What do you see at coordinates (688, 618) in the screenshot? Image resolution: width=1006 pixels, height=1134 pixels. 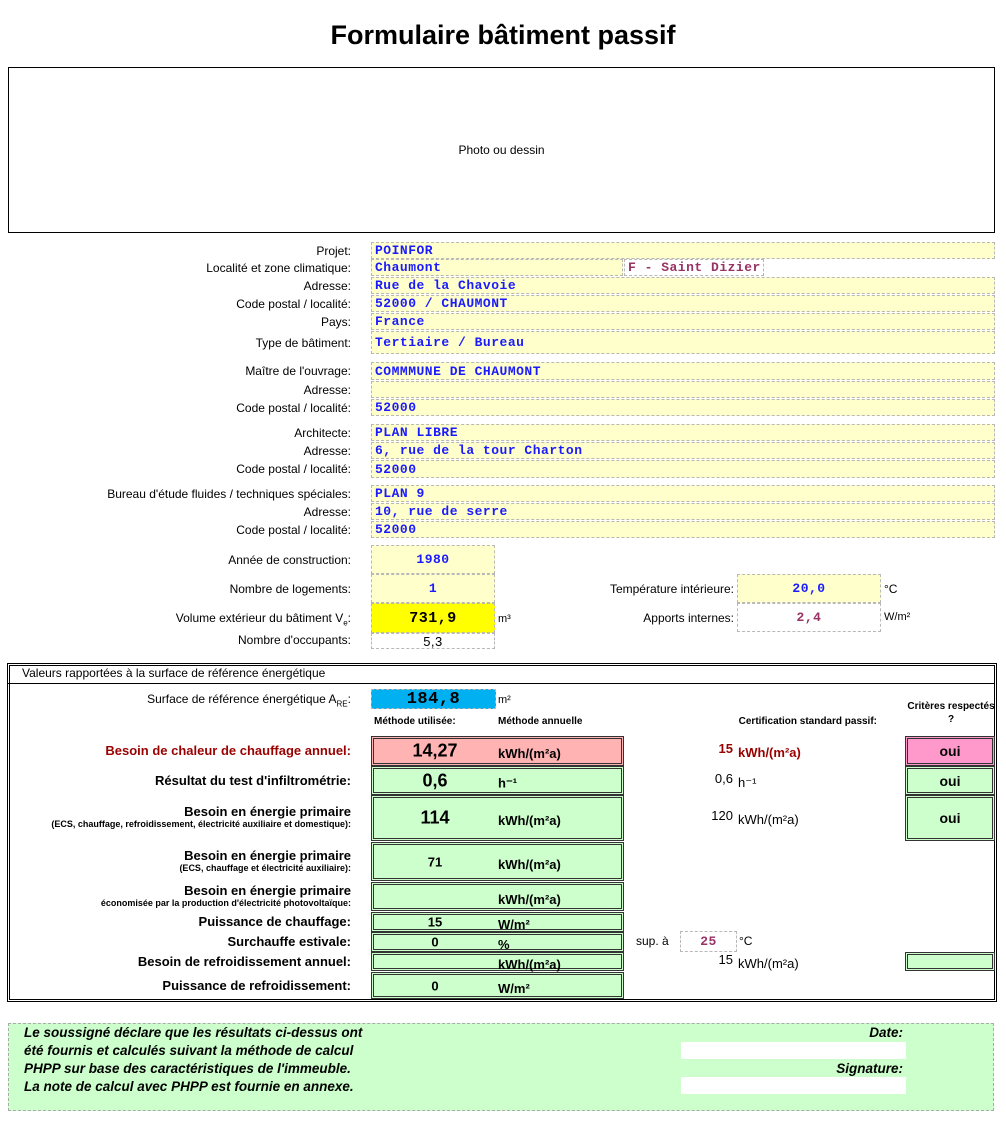 I see `gains-label: Apports internes:` at bounding box center [688, 618].